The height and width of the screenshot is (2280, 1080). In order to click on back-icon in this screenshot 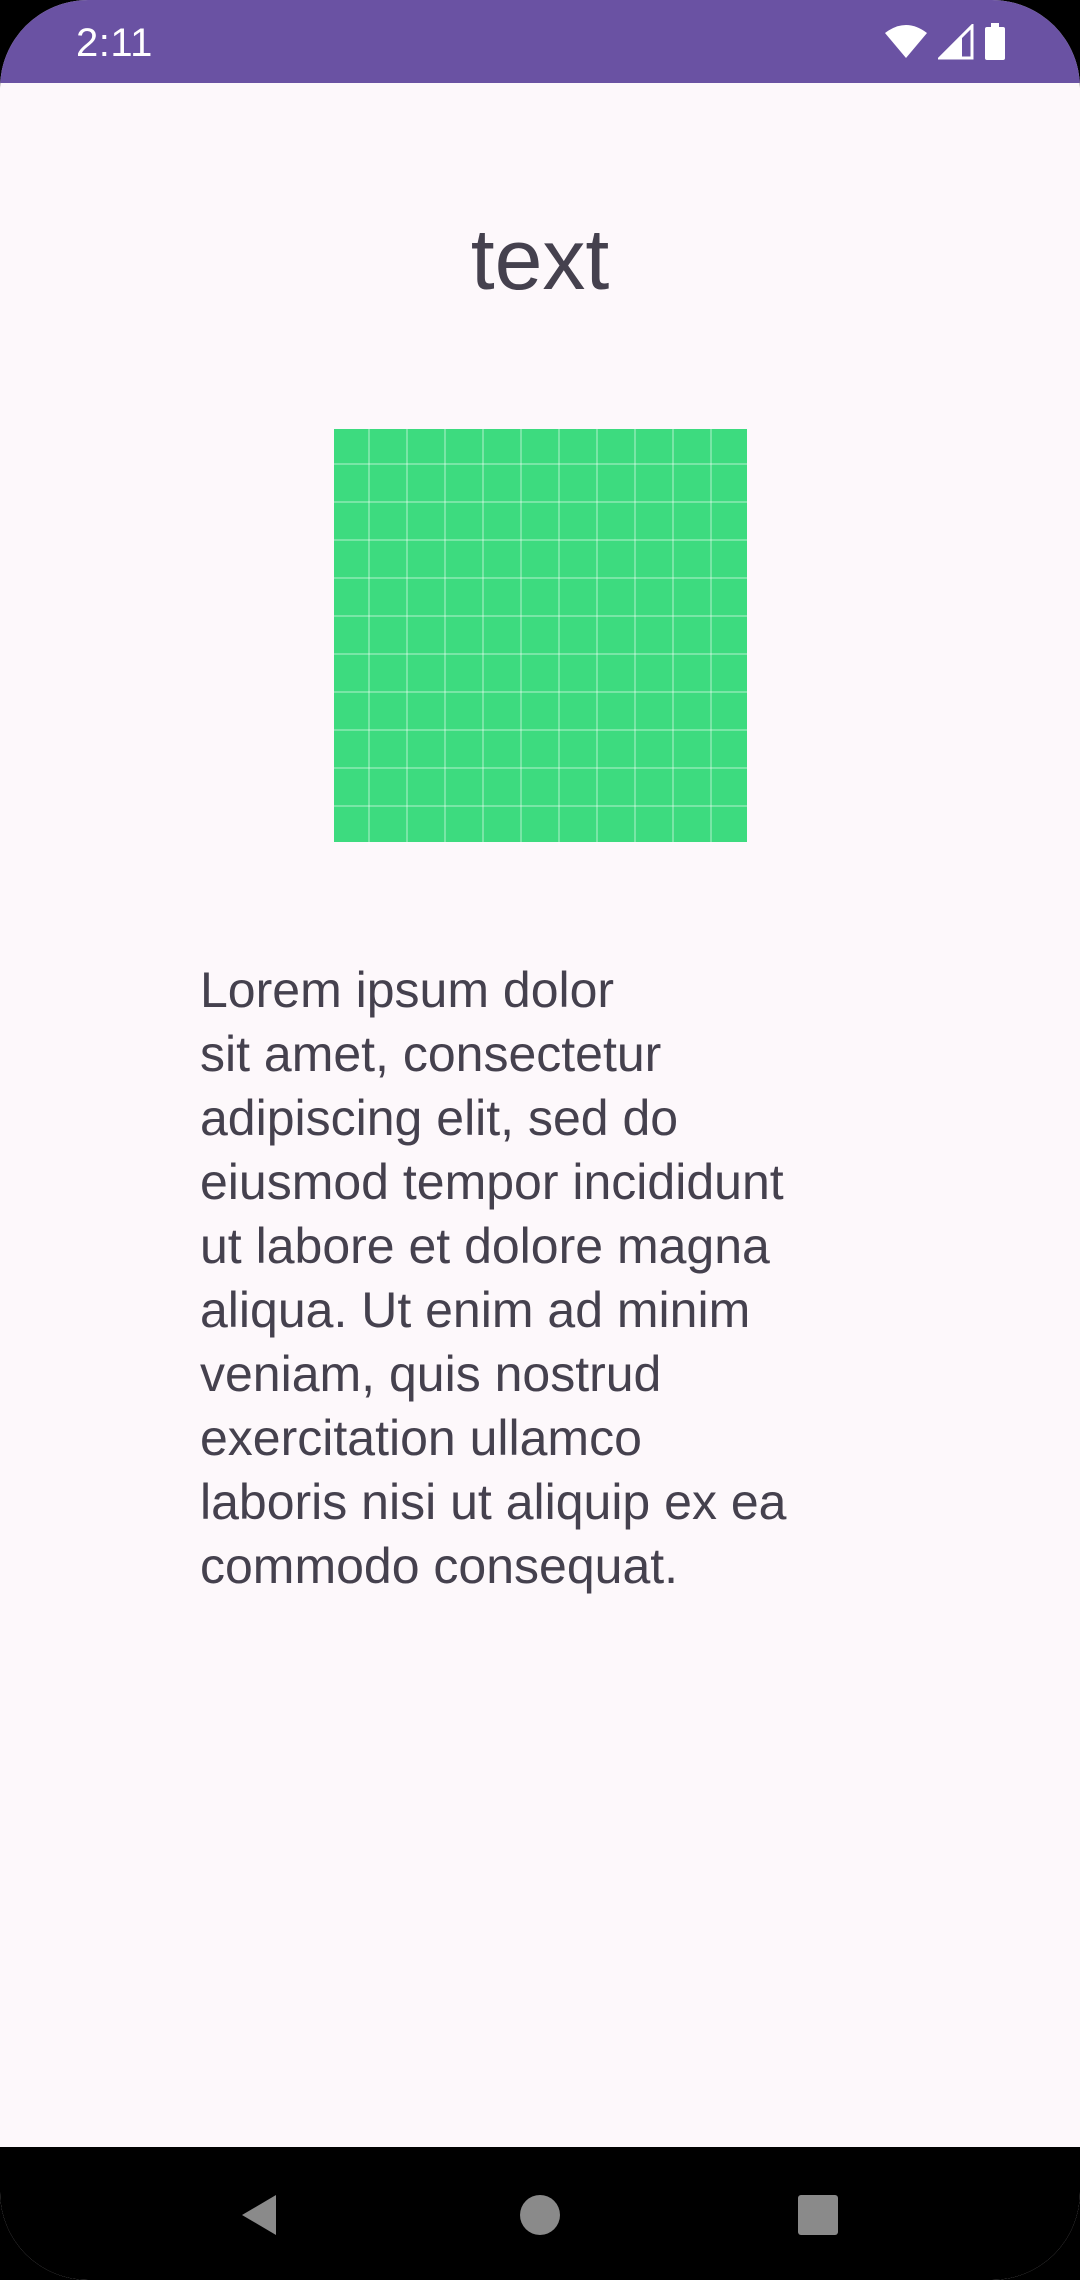, I will do `click(259, 2215)`.